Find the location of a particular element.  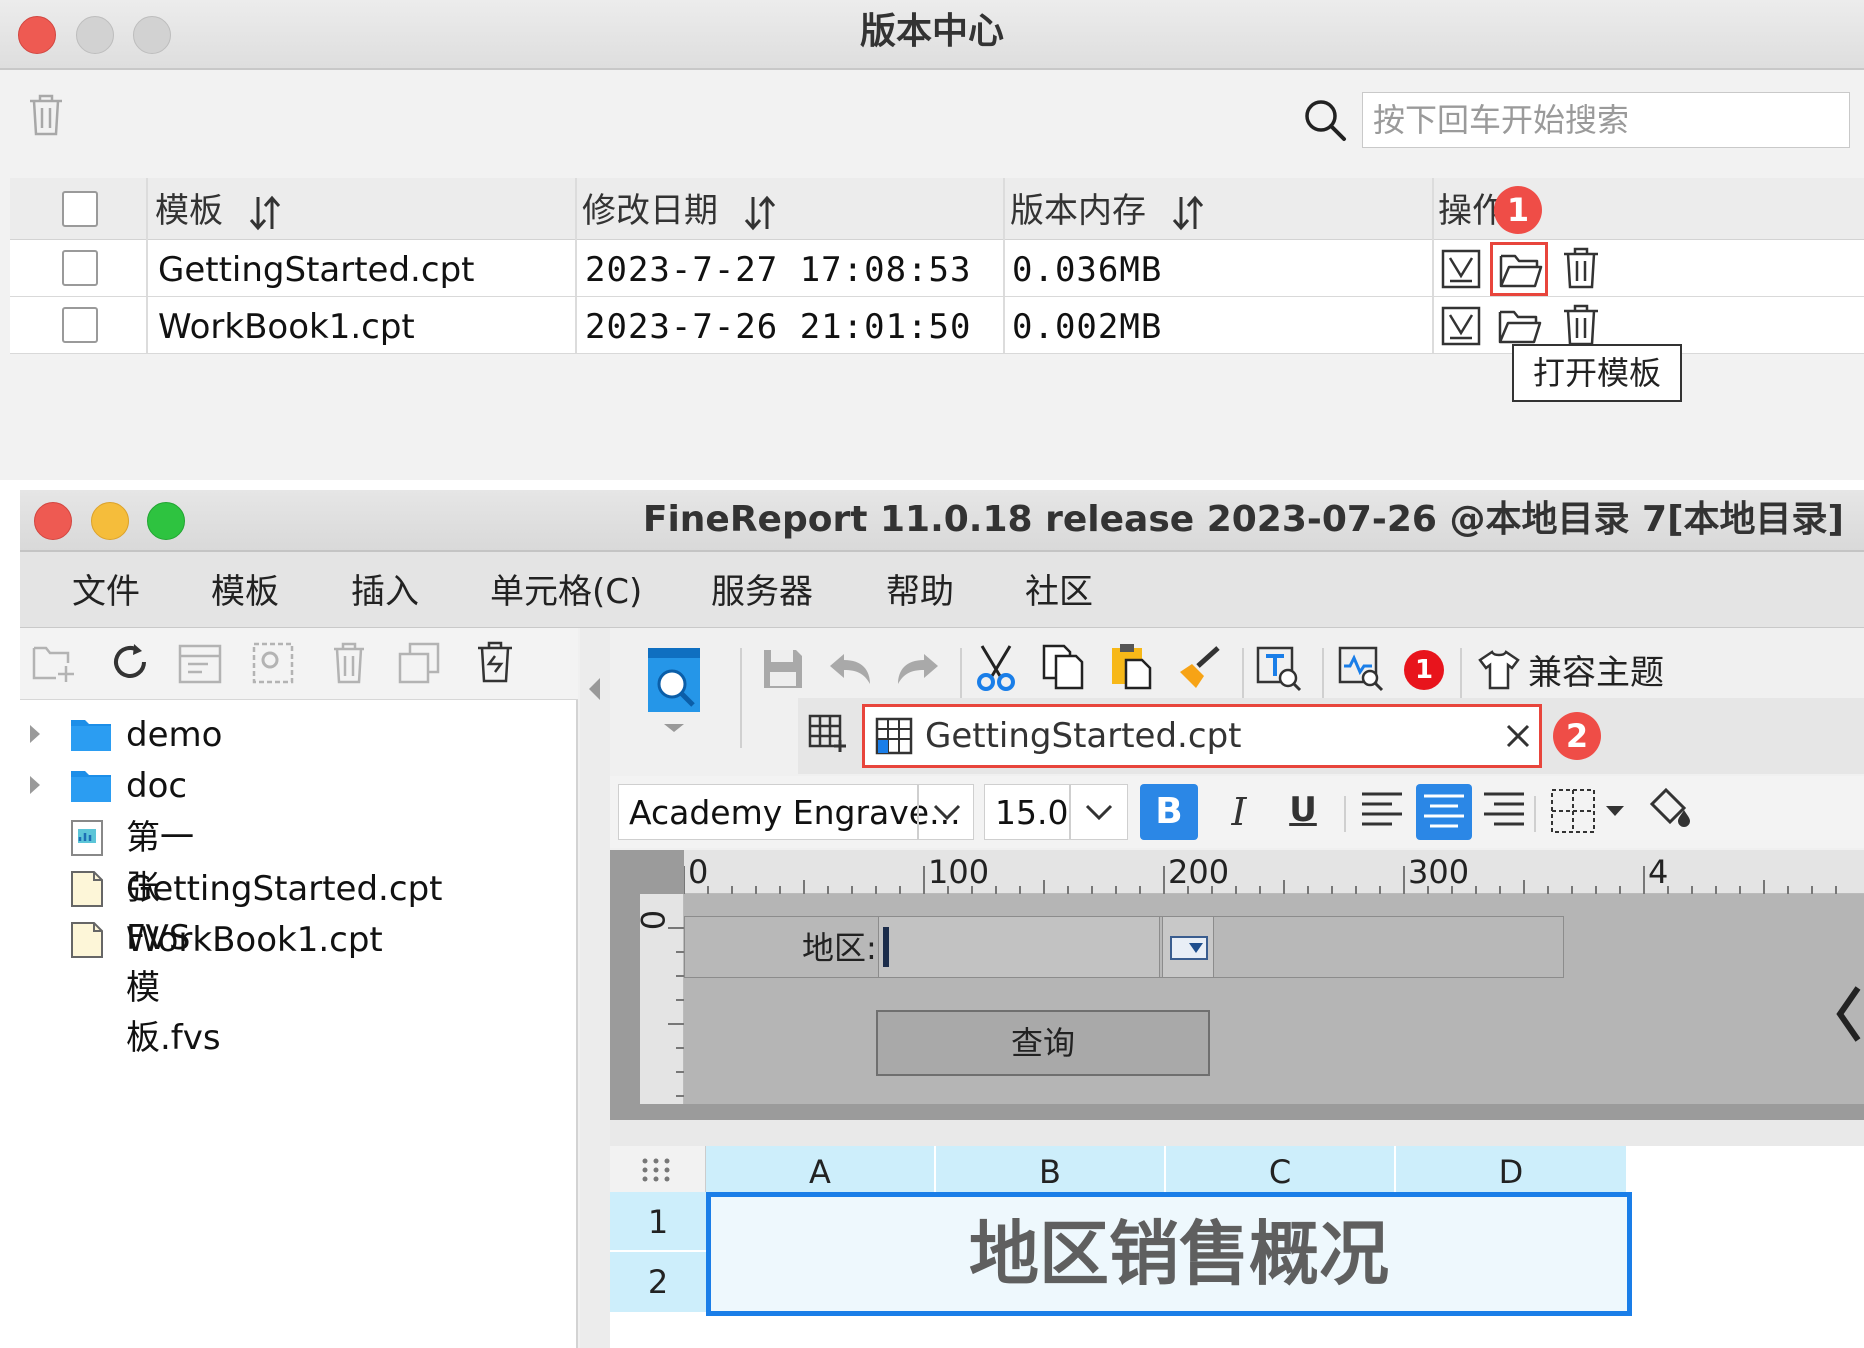

align-center-button is located at coordinates (1444, 812).